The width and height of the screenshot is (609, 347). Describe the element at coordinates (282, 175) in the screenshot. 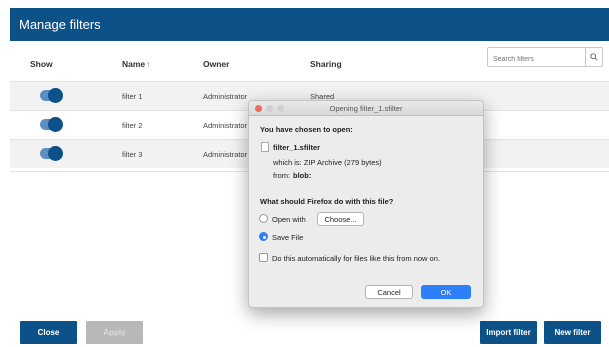

I see `from-label: from:` at that location.